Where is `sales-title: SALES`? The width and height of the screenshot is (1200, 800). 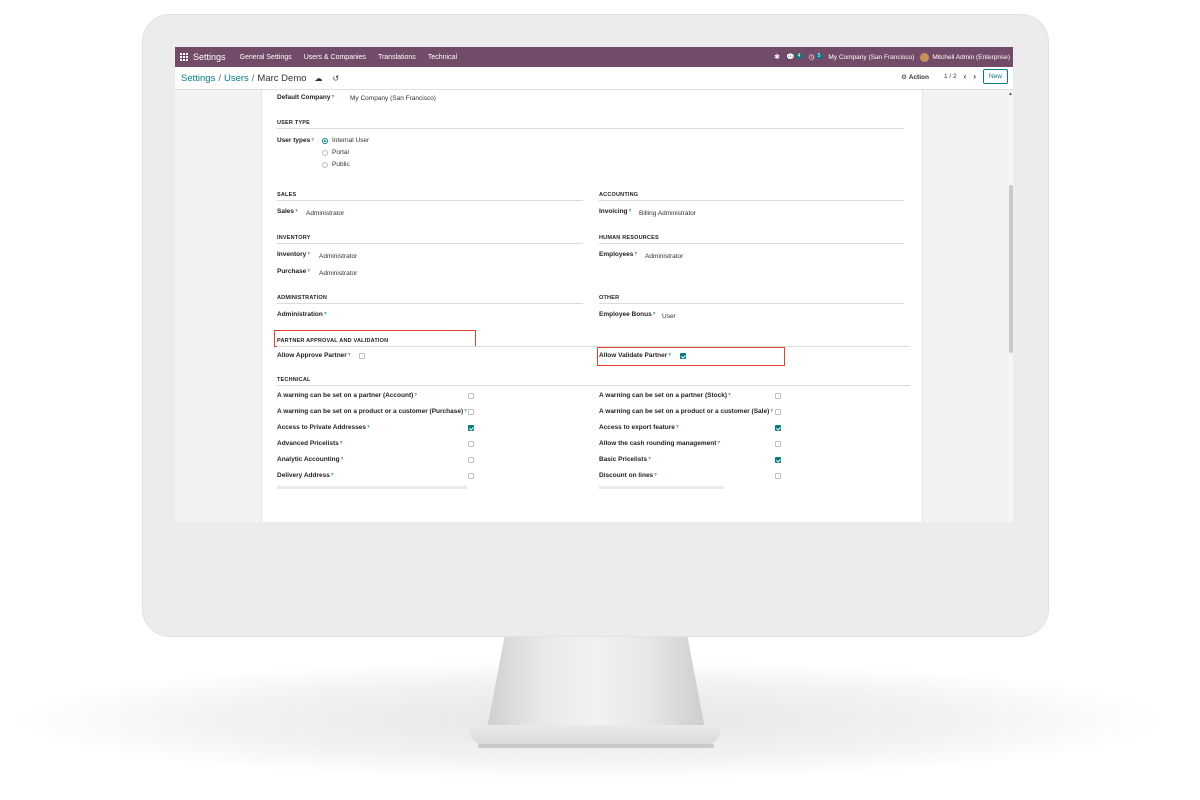 sales-title: SALES is located at coordinates (287, 195).